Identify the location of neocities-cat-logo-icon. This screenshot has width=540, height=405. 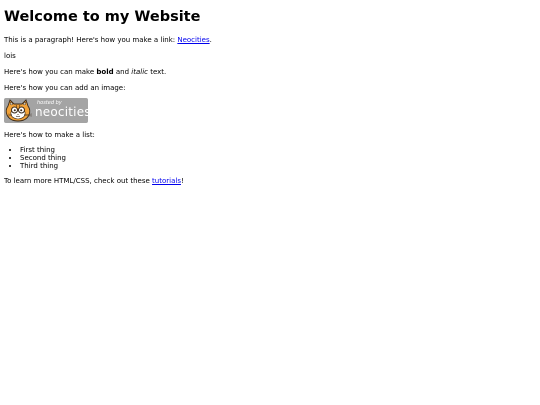
(19, 110).